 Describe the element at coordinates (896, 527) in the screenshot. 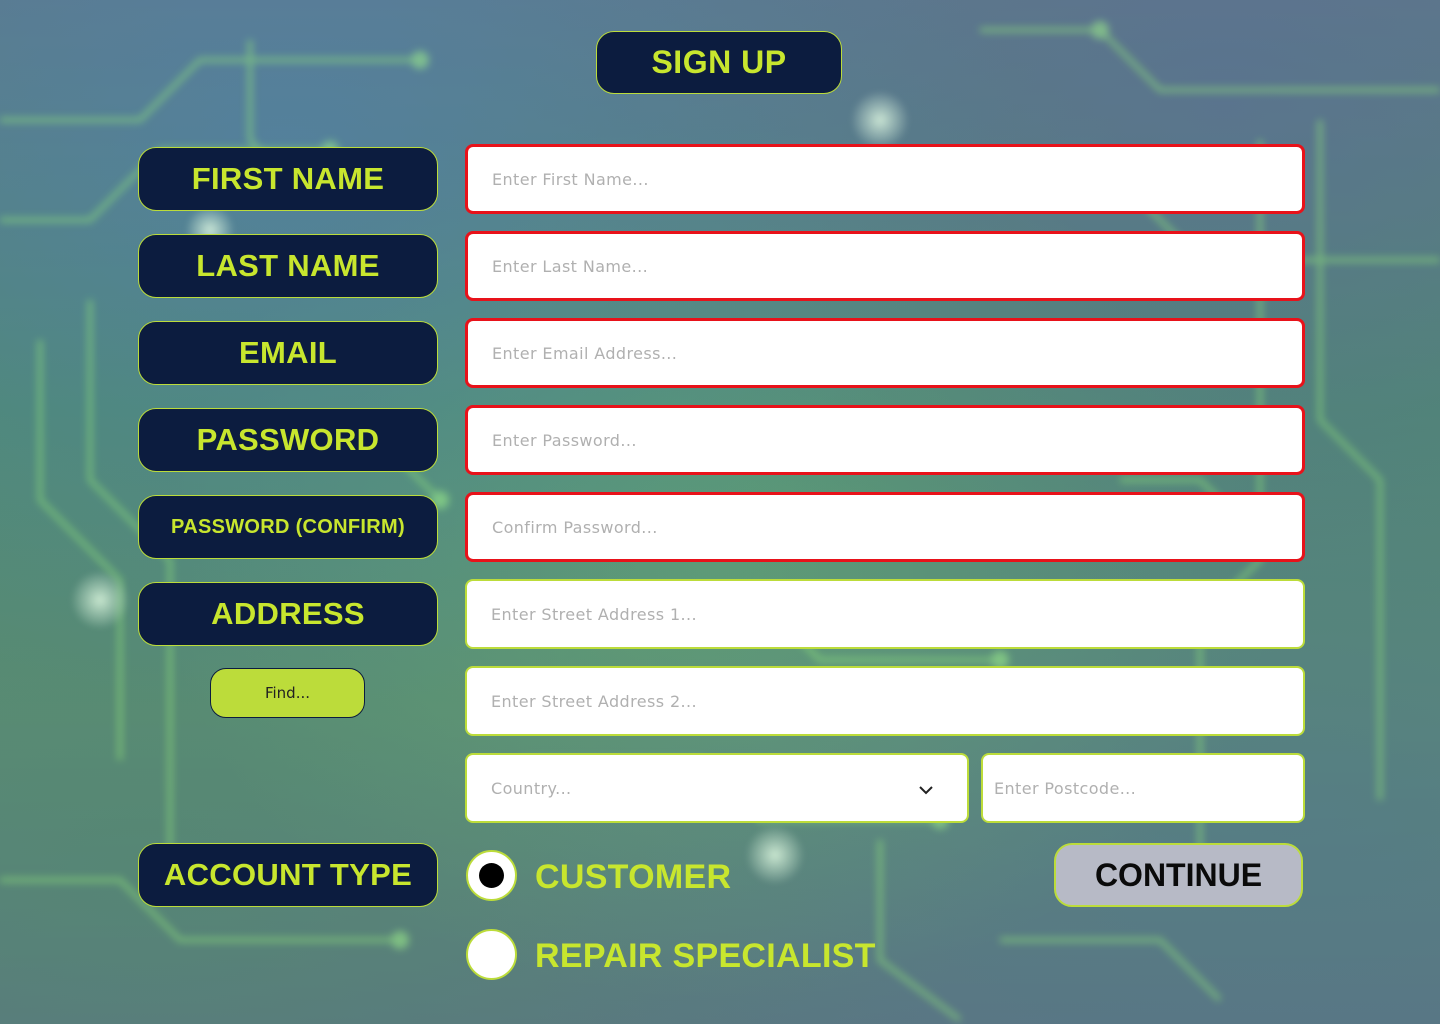

I see `password-confirm-input` at that location.